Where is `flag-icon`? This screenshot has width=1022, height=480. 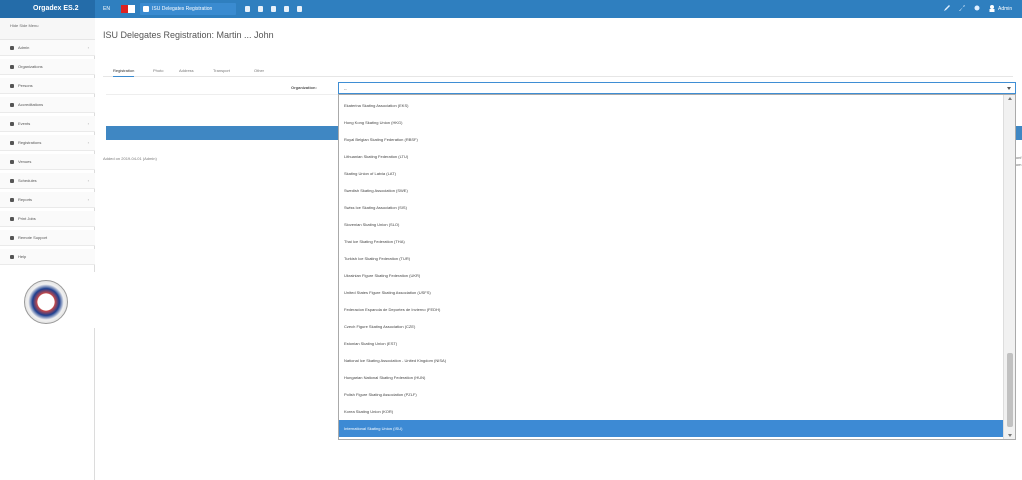 flag-icon is located at coordinates (128, 9).